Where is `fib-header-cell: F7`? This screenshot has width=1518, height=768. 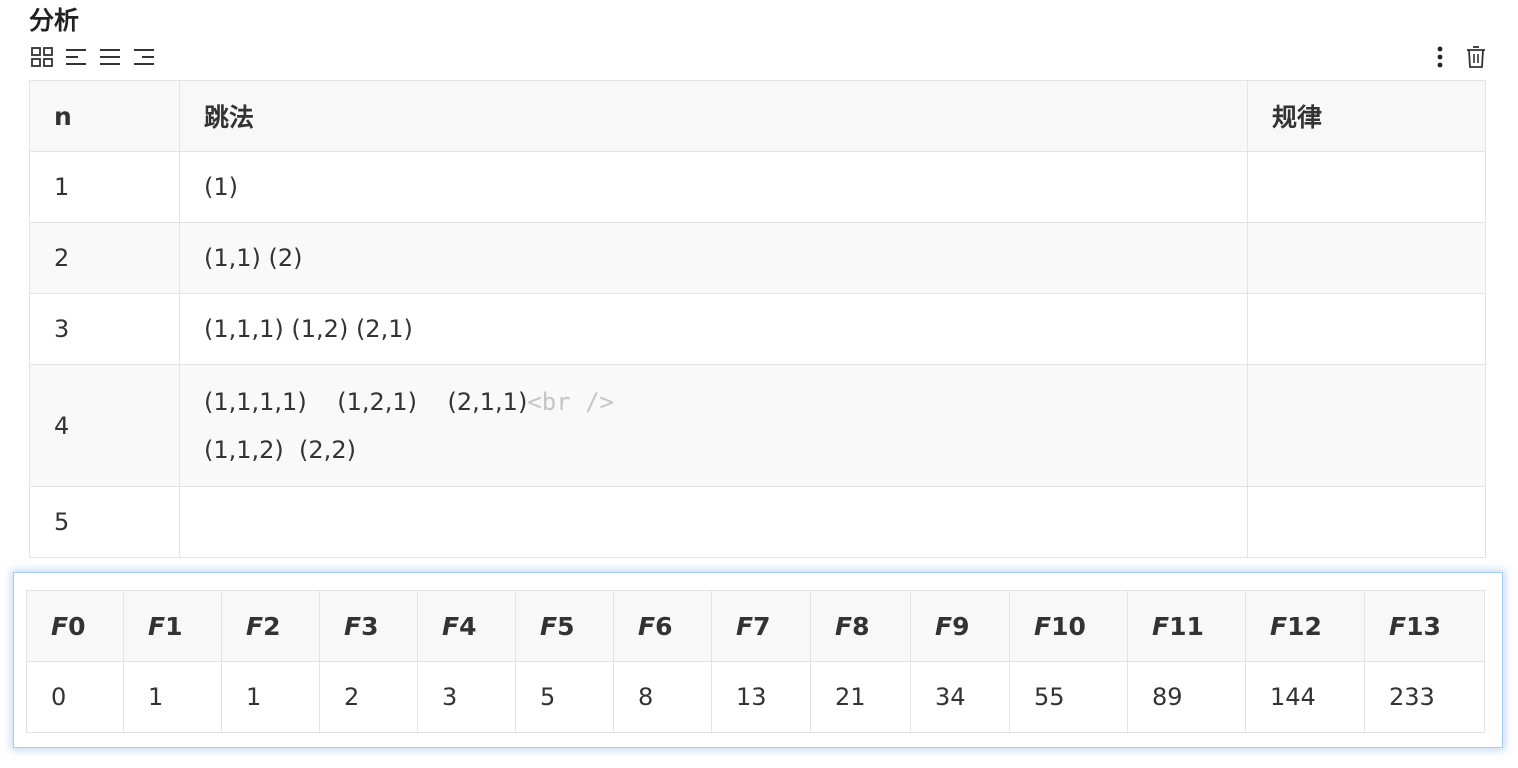
fib-header-cell: F7 is located at coordinates (761, 626).